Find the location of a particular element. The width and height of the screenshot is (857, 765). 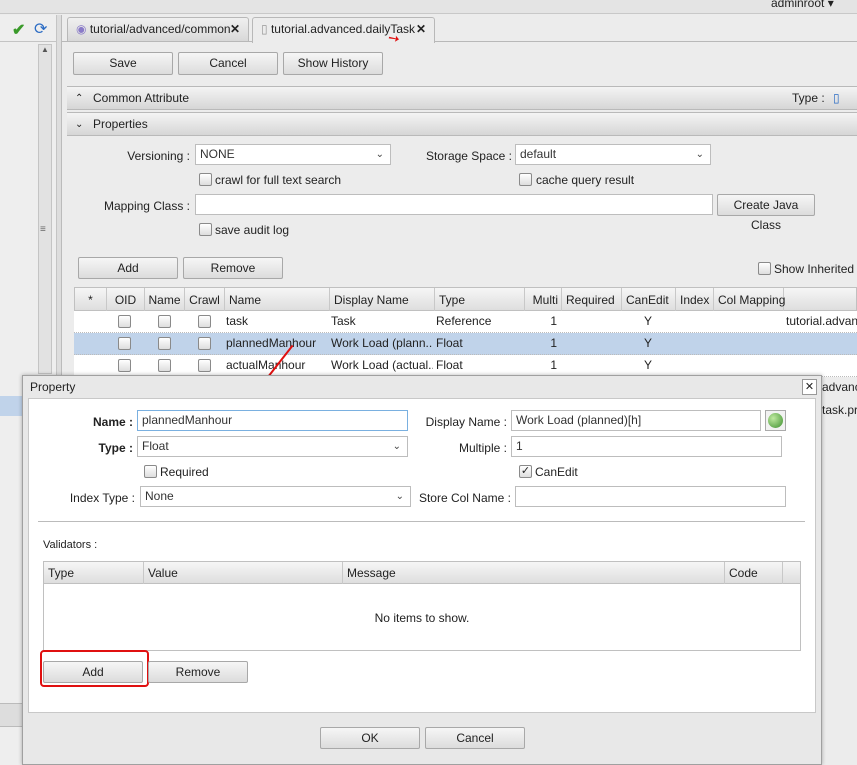

speech-bubble-icon: ◉ is located at coordinates (81, 29).